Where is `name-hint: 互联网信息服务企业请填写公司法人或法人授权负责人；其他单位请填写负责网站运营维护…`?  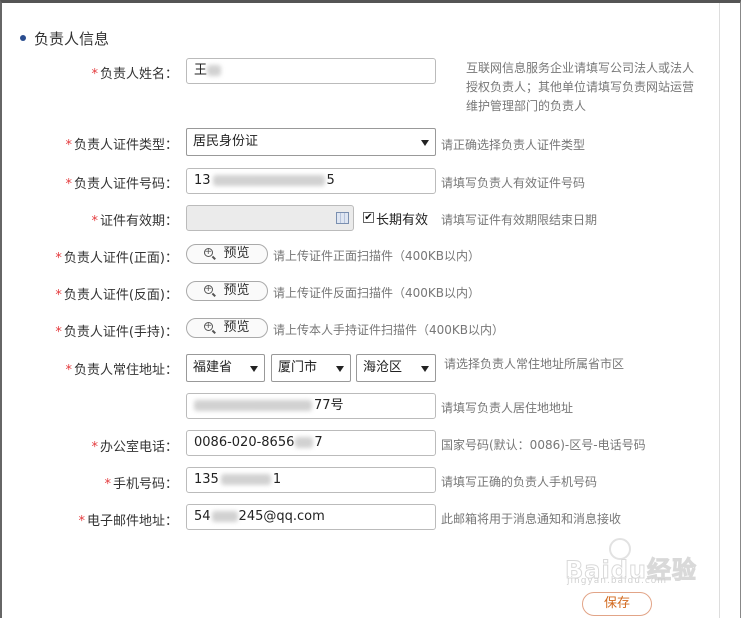 name-hint: 互联网信息服务企业请填写公司法人或法人授权负责人；其他单位请填写负责网站运营维护… is located at coordinates (580, 87).